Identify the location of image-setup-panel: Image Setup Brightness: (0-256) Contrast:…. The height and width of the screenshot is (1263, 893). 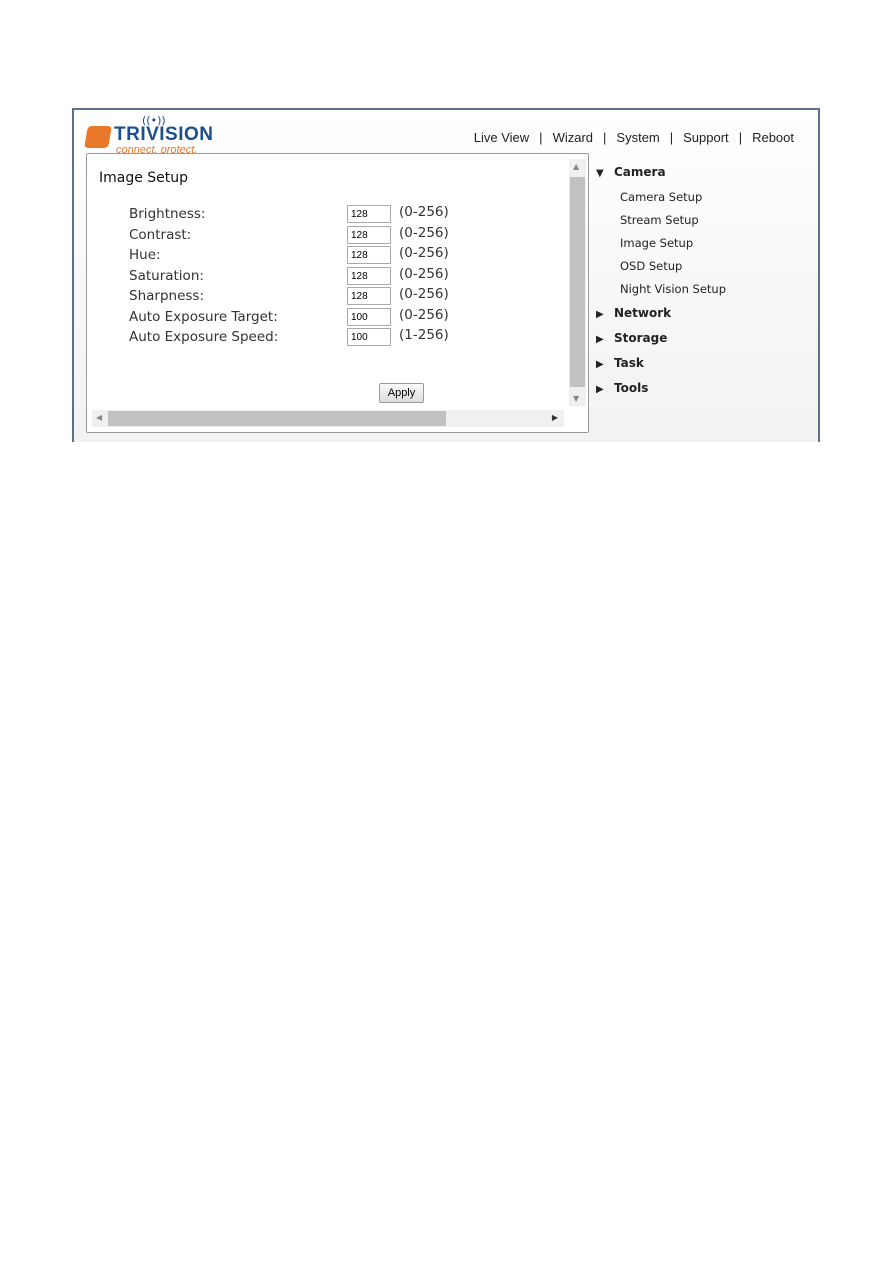
(337, 293).